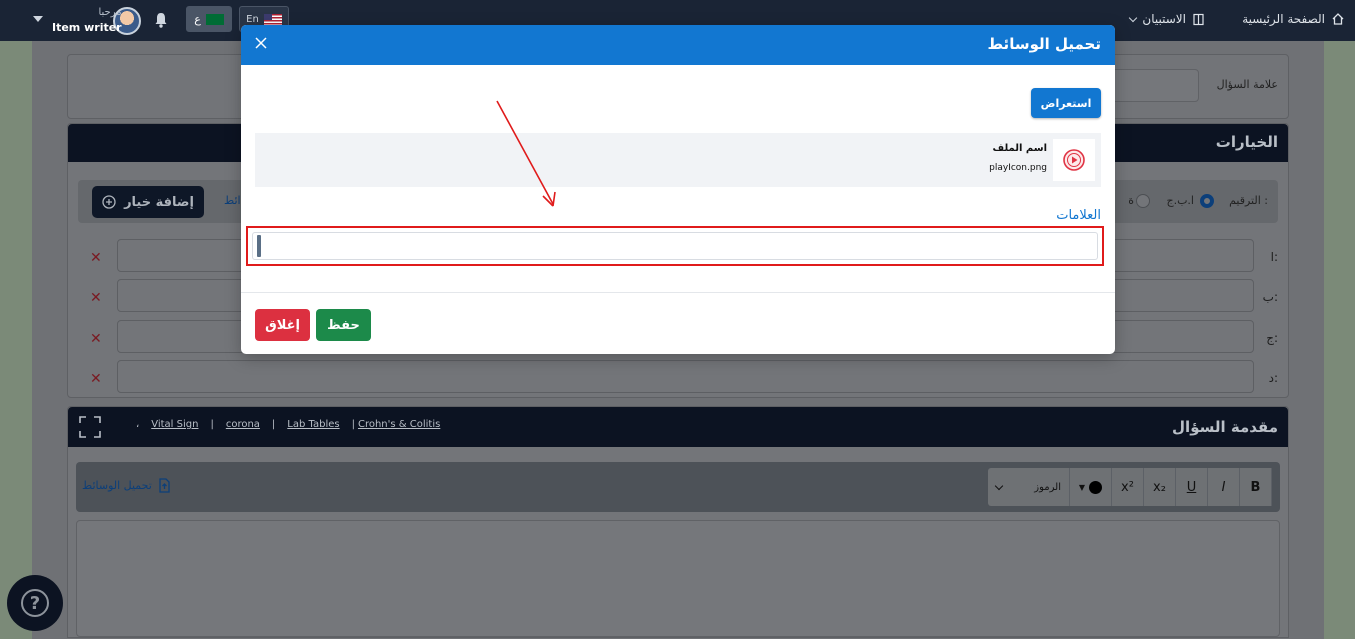 Image resolution: width=1355 pixels, height=639 pixels. I want to click on text-color-button: ▼, so click(1091, 487).